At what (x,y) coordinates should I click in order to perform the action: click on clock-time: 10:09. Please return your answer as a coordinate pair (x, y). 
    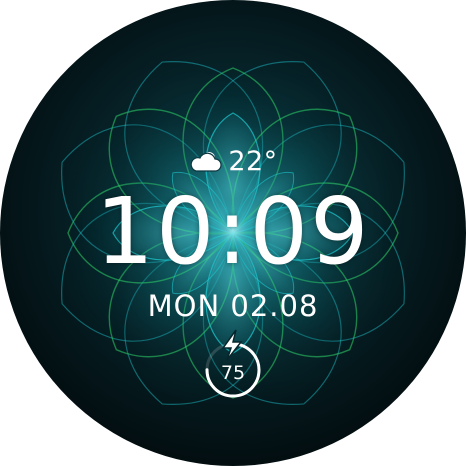
    Looking at the image, I should click on (233, 231).